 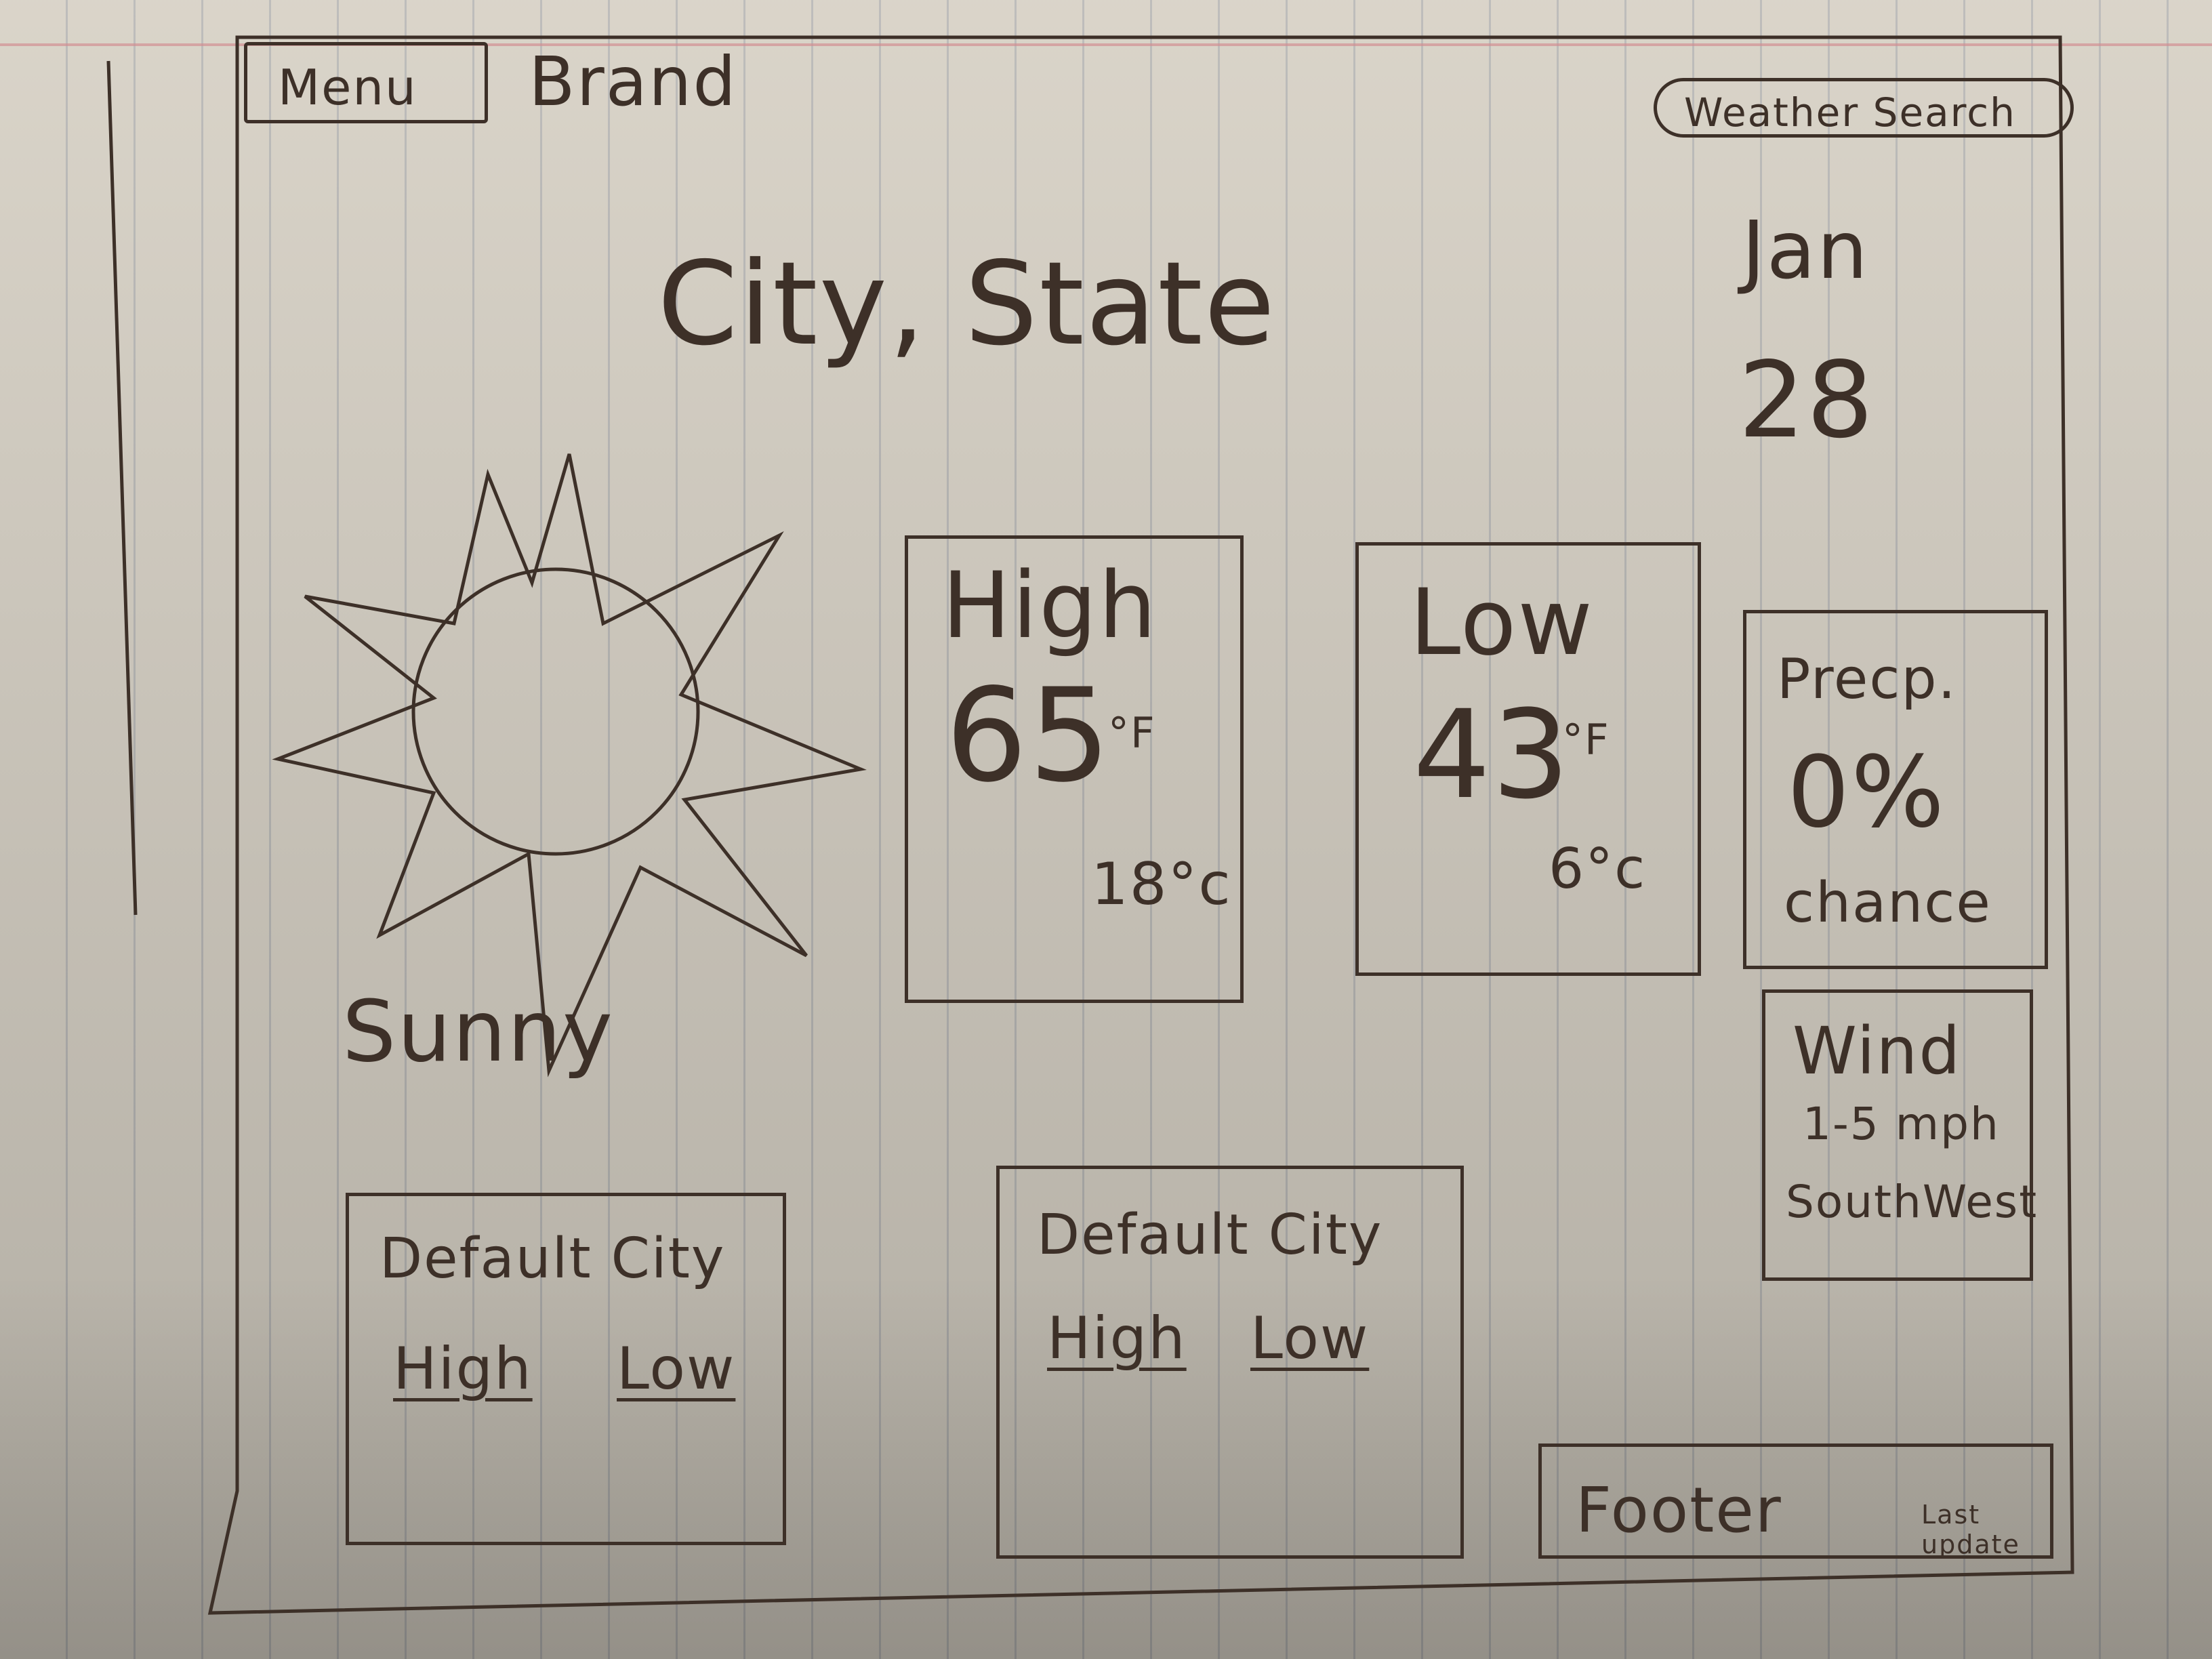 What do you see at coordinates (1806, 250) in the screenshot?
I see `date-month: Jan` at bounding box center [1806, 250].